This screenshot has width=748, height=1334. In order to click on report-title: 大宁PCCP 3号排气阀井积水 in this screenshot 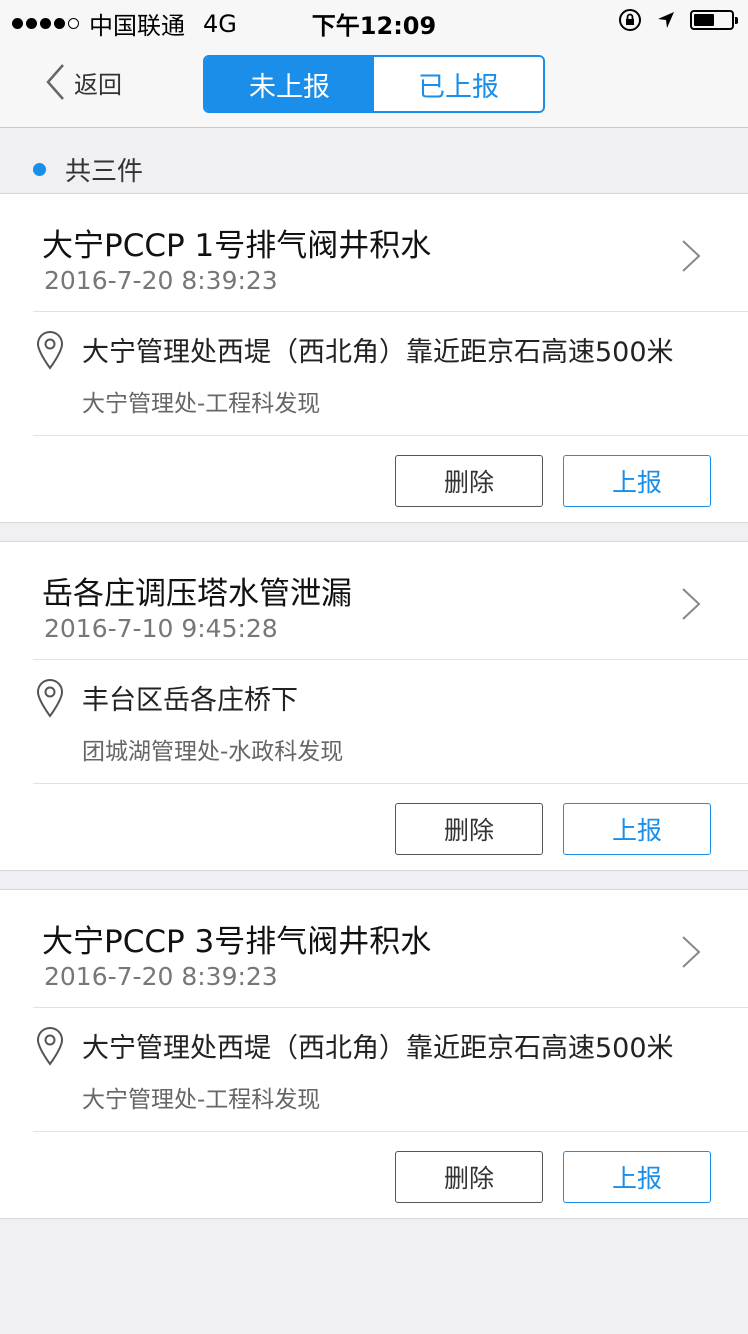, I will do `click(237, 942)`.